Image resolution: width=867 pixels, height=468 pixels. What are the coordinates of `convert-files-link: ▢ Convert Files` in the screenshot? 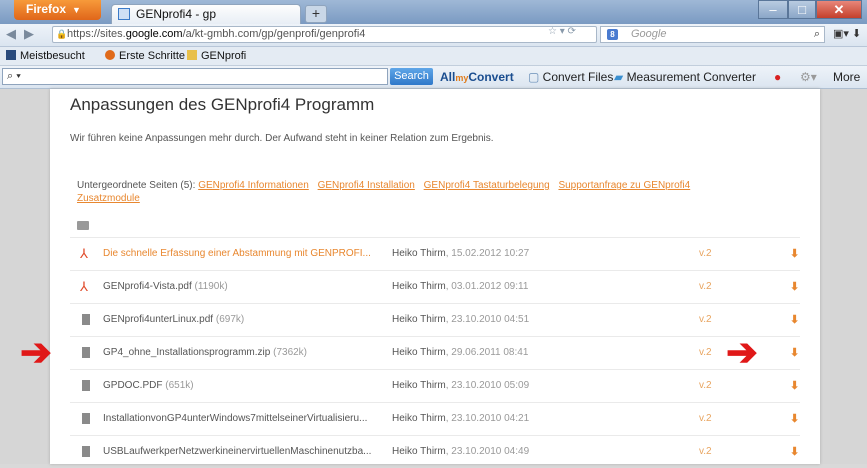 It's located at (570, 77).